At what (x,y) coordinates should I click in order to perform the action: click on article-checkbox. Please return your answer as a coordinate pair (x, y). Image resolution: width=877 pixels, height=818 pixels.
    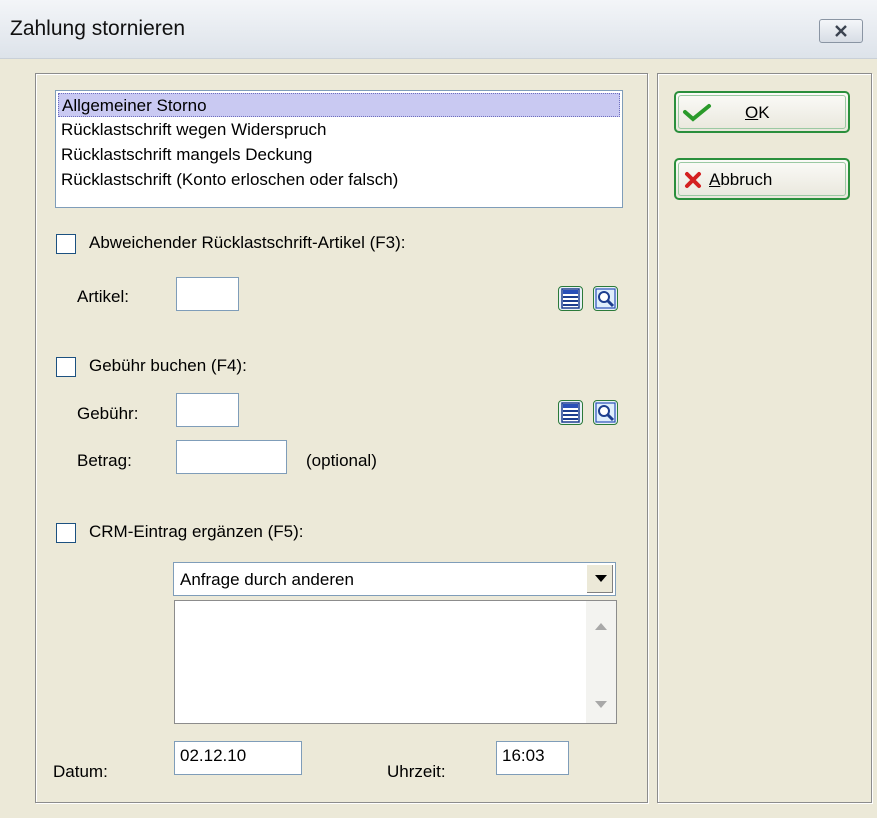
    Looking at the image, I should click on (66, 244).